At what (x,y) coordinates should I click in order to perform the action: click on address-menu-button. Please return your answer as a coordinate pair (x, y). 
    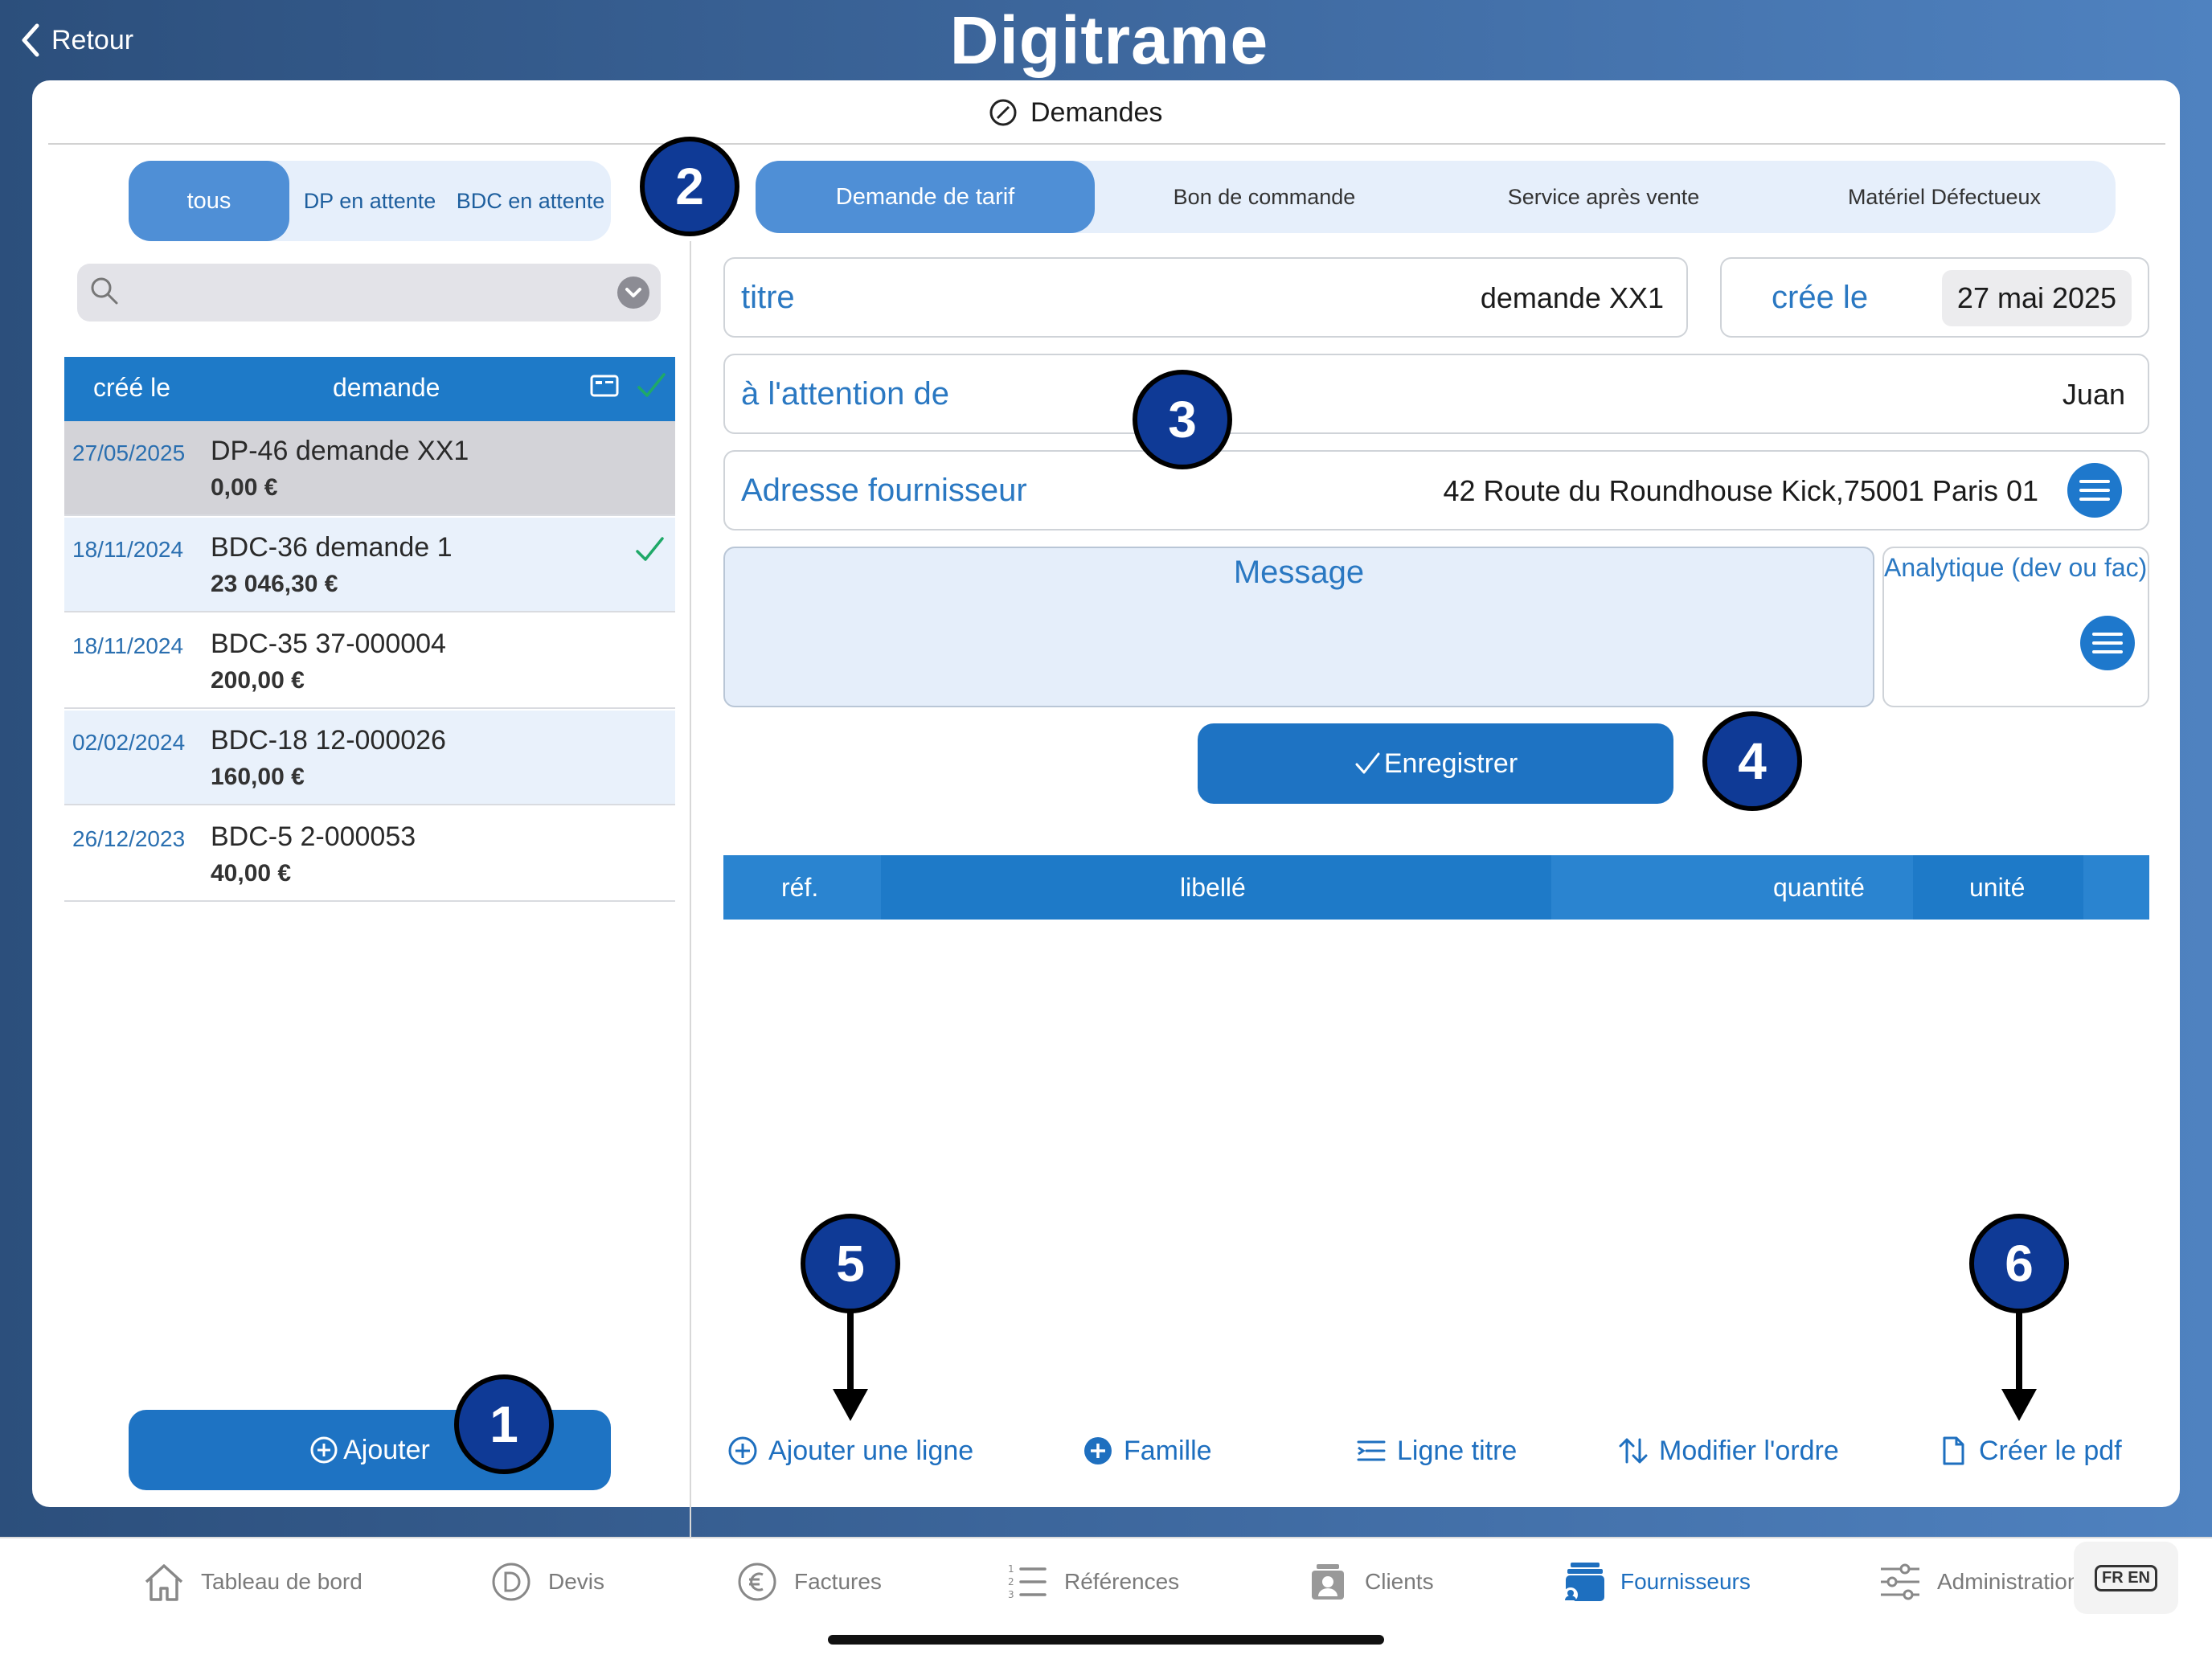
    Looking at the image, I should click on (2094, 490).